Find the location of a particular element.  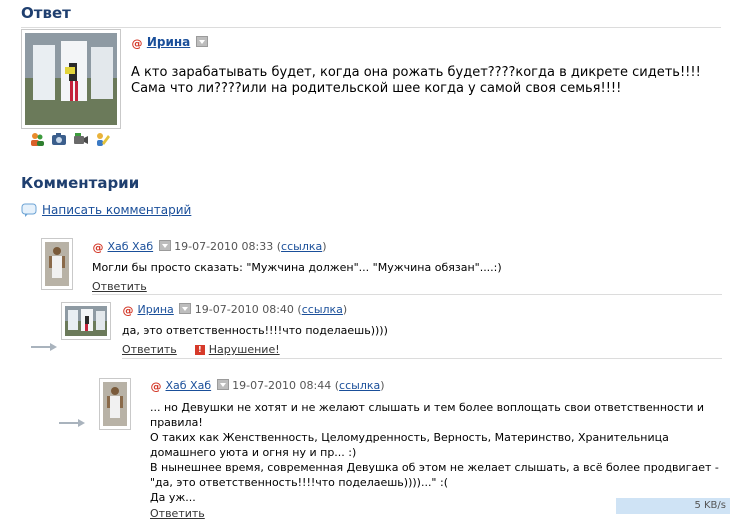

status-speed: 5 KB/s is located at coordinates (673, 506).